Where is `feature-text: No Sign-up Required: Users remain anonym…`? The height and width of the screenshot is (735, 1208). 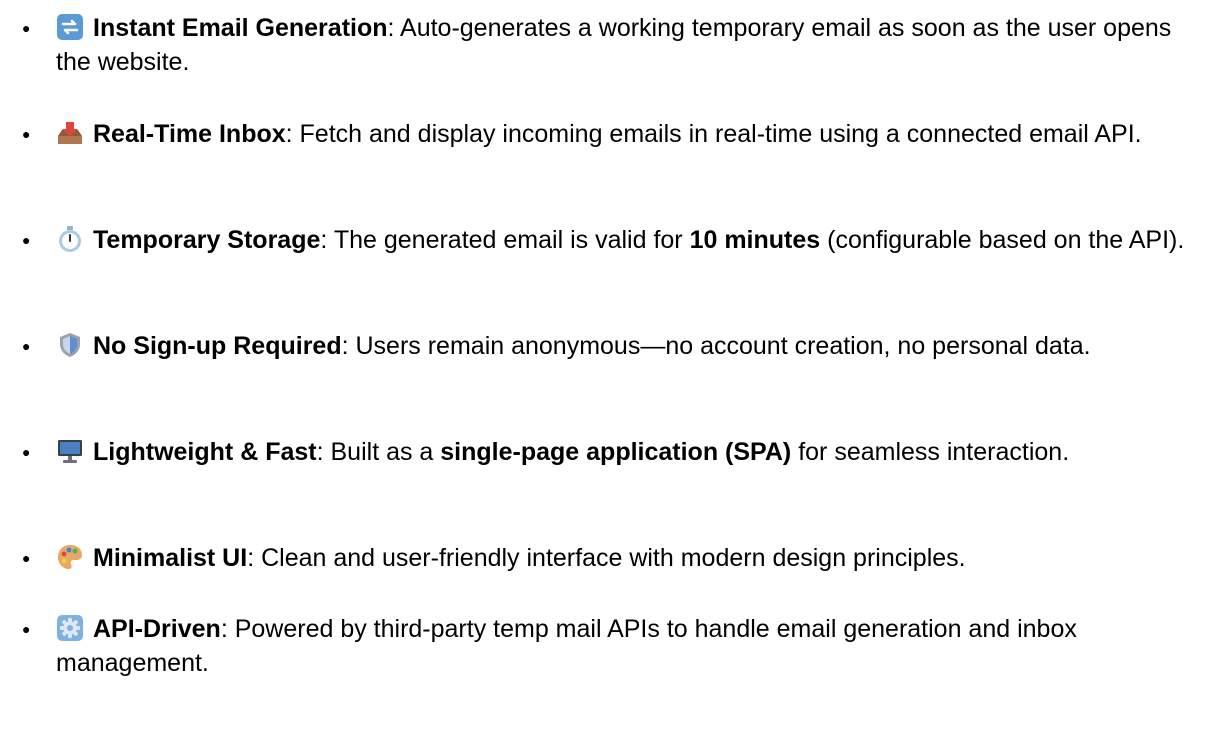 feature-text: No Sign-up Required: Users remain anonym… is located at coordinates (621, 346).